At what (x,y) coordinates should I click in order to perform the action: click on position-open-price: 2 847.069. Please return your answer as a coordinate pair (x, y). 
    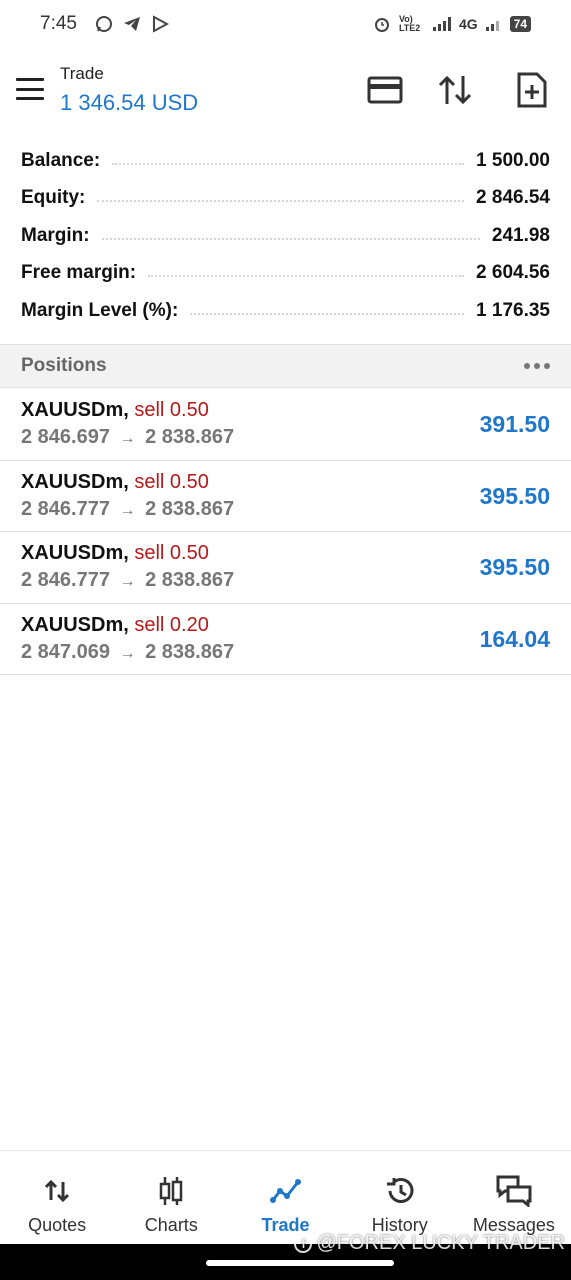
    Looking at the image, I should click on (65, 651).